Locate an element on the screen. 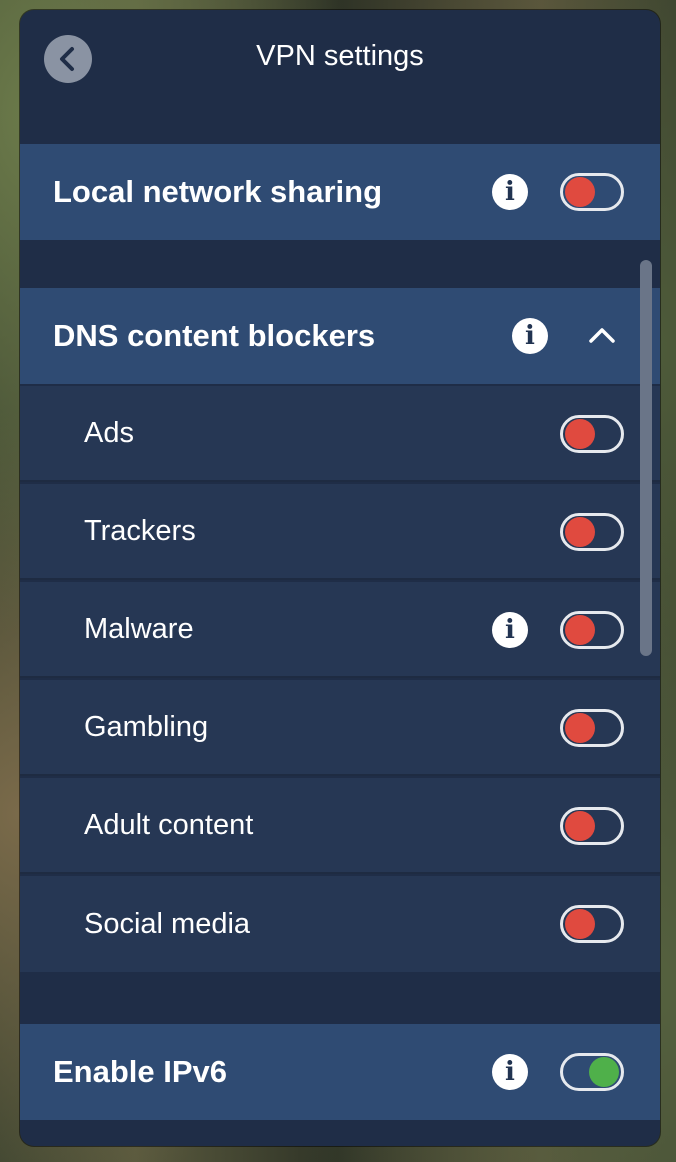  dns-item-gambling: Gambling is located at coordinates (340, 728).